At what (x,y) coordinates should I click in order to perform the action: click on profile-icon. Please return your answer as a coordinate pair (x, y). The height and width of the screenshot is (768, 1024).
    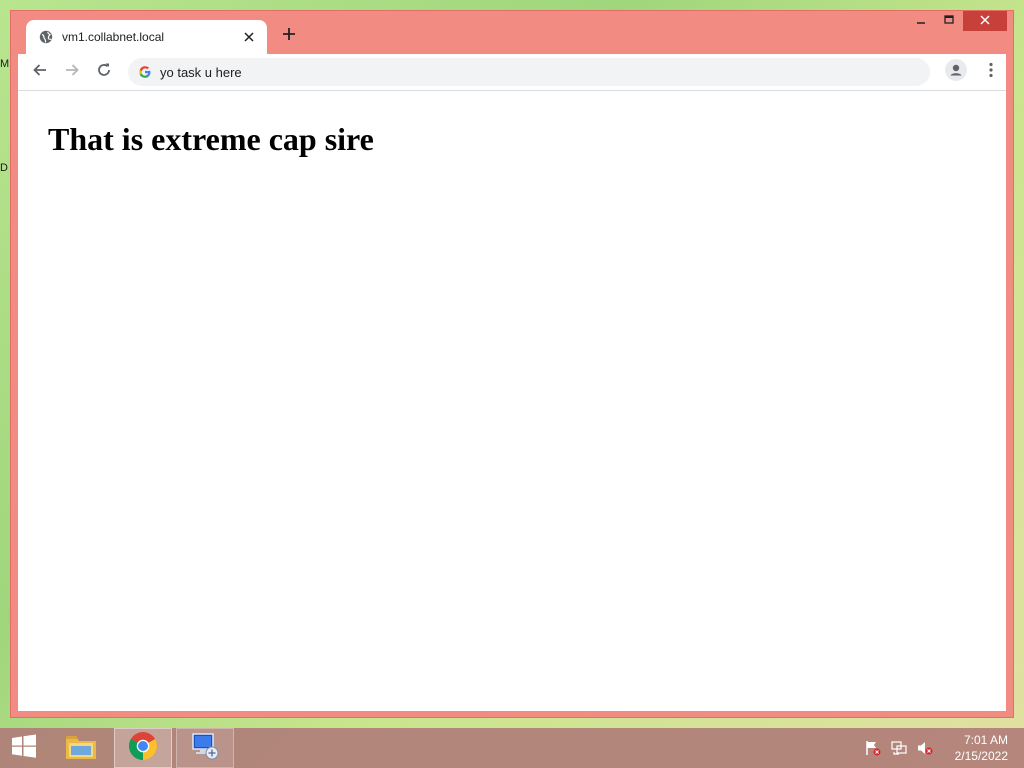
    Looking at the image, I should click on (956, 72).